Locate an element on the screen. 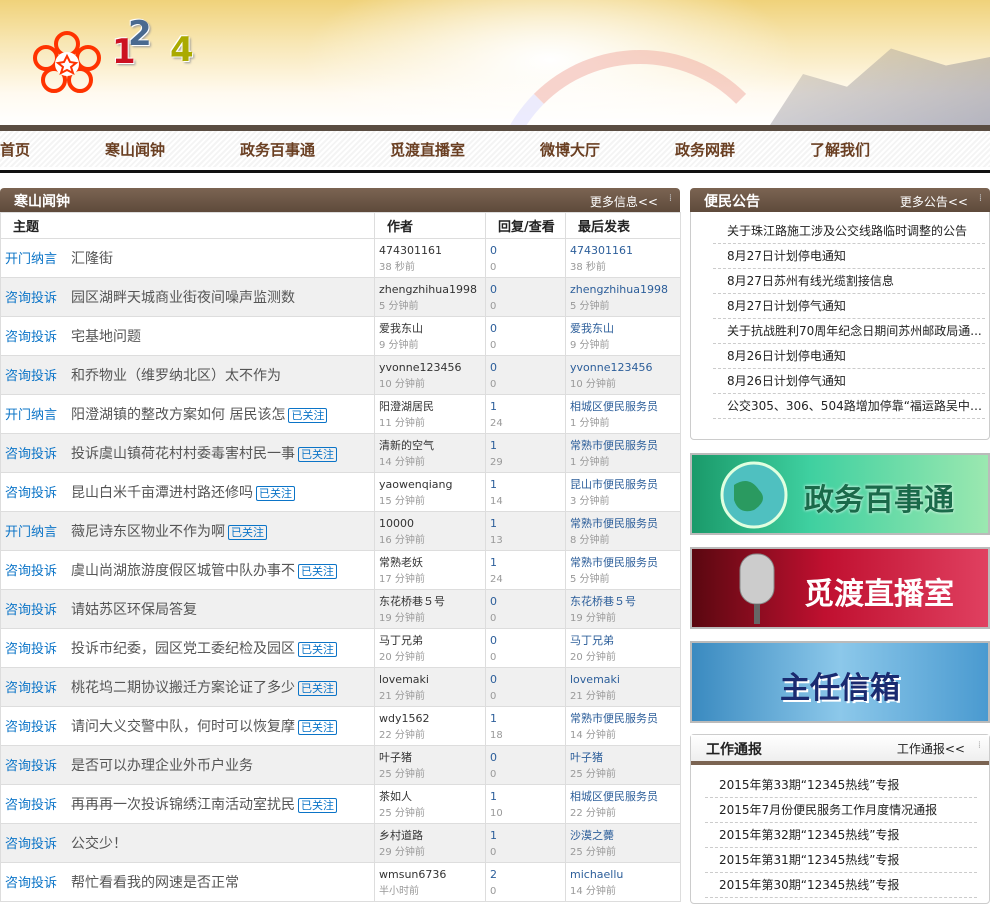  author-name: 爱我东山 is located at coordinates (430, 329).